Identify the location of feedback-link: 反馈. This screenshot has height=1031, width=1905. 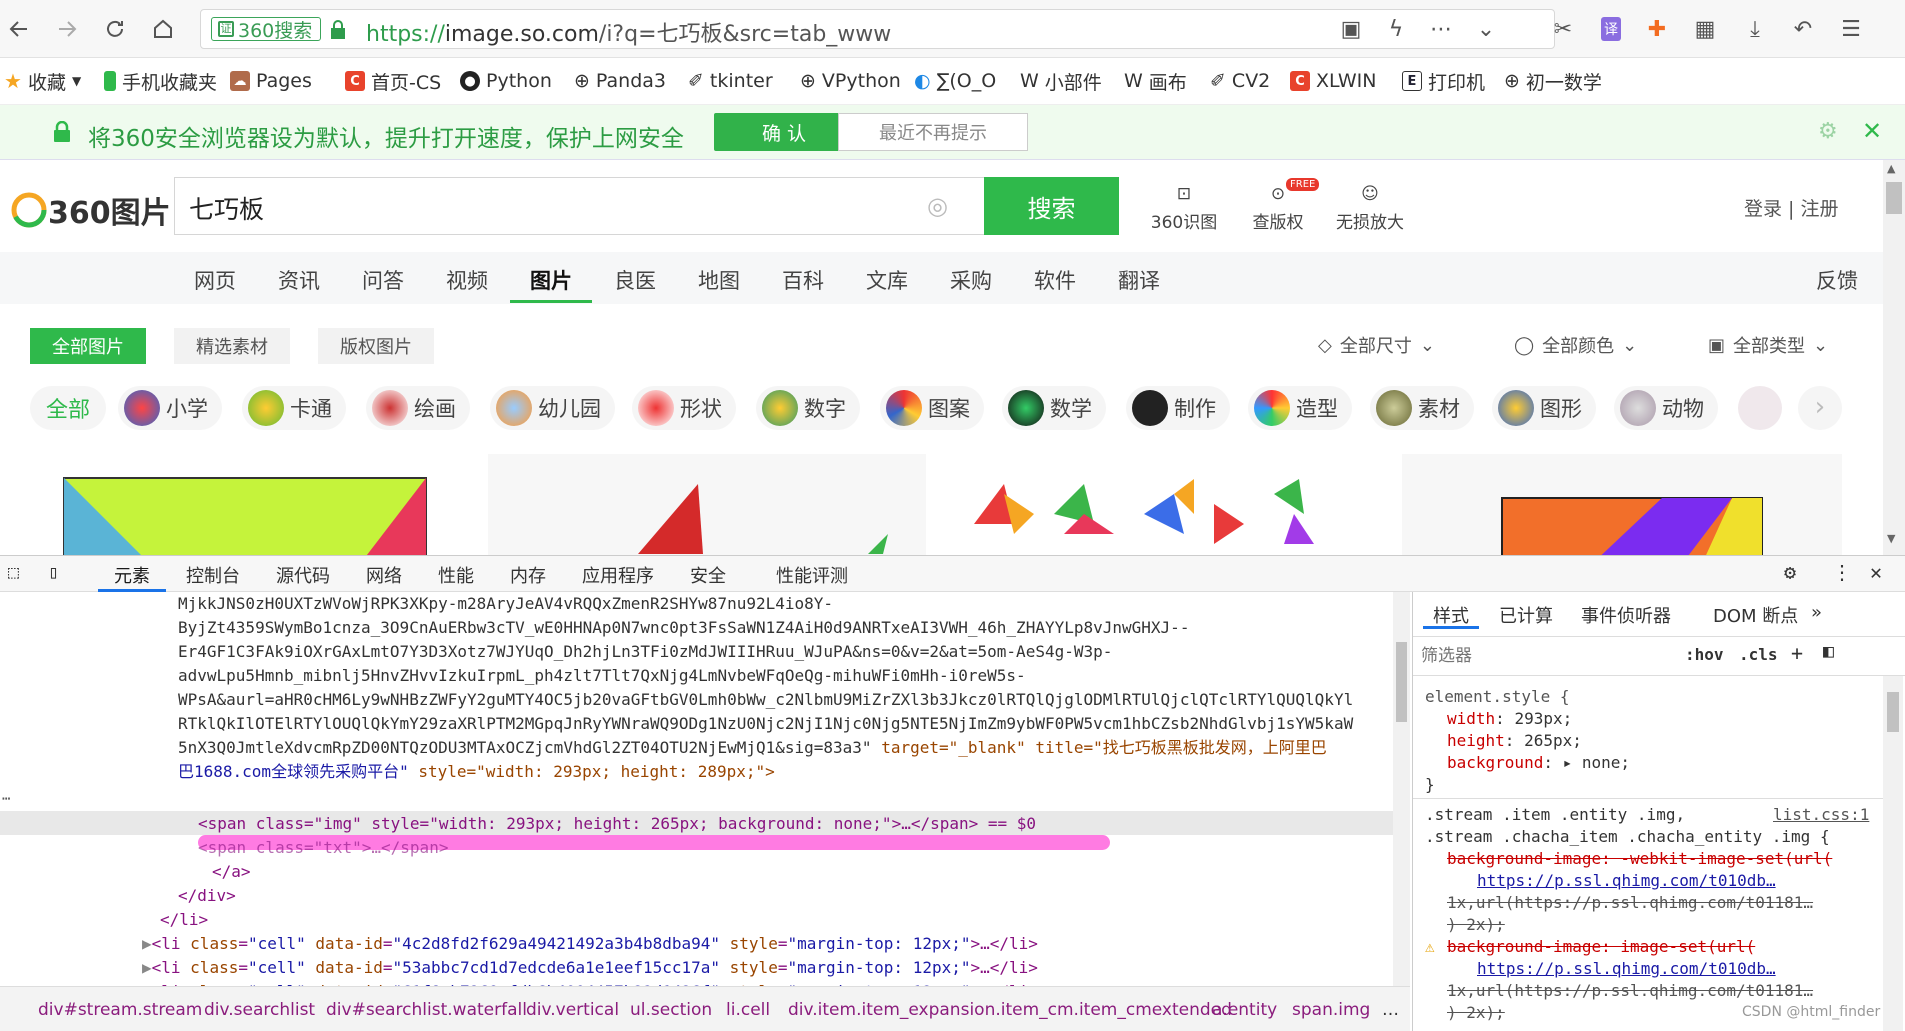
(1837, 280).